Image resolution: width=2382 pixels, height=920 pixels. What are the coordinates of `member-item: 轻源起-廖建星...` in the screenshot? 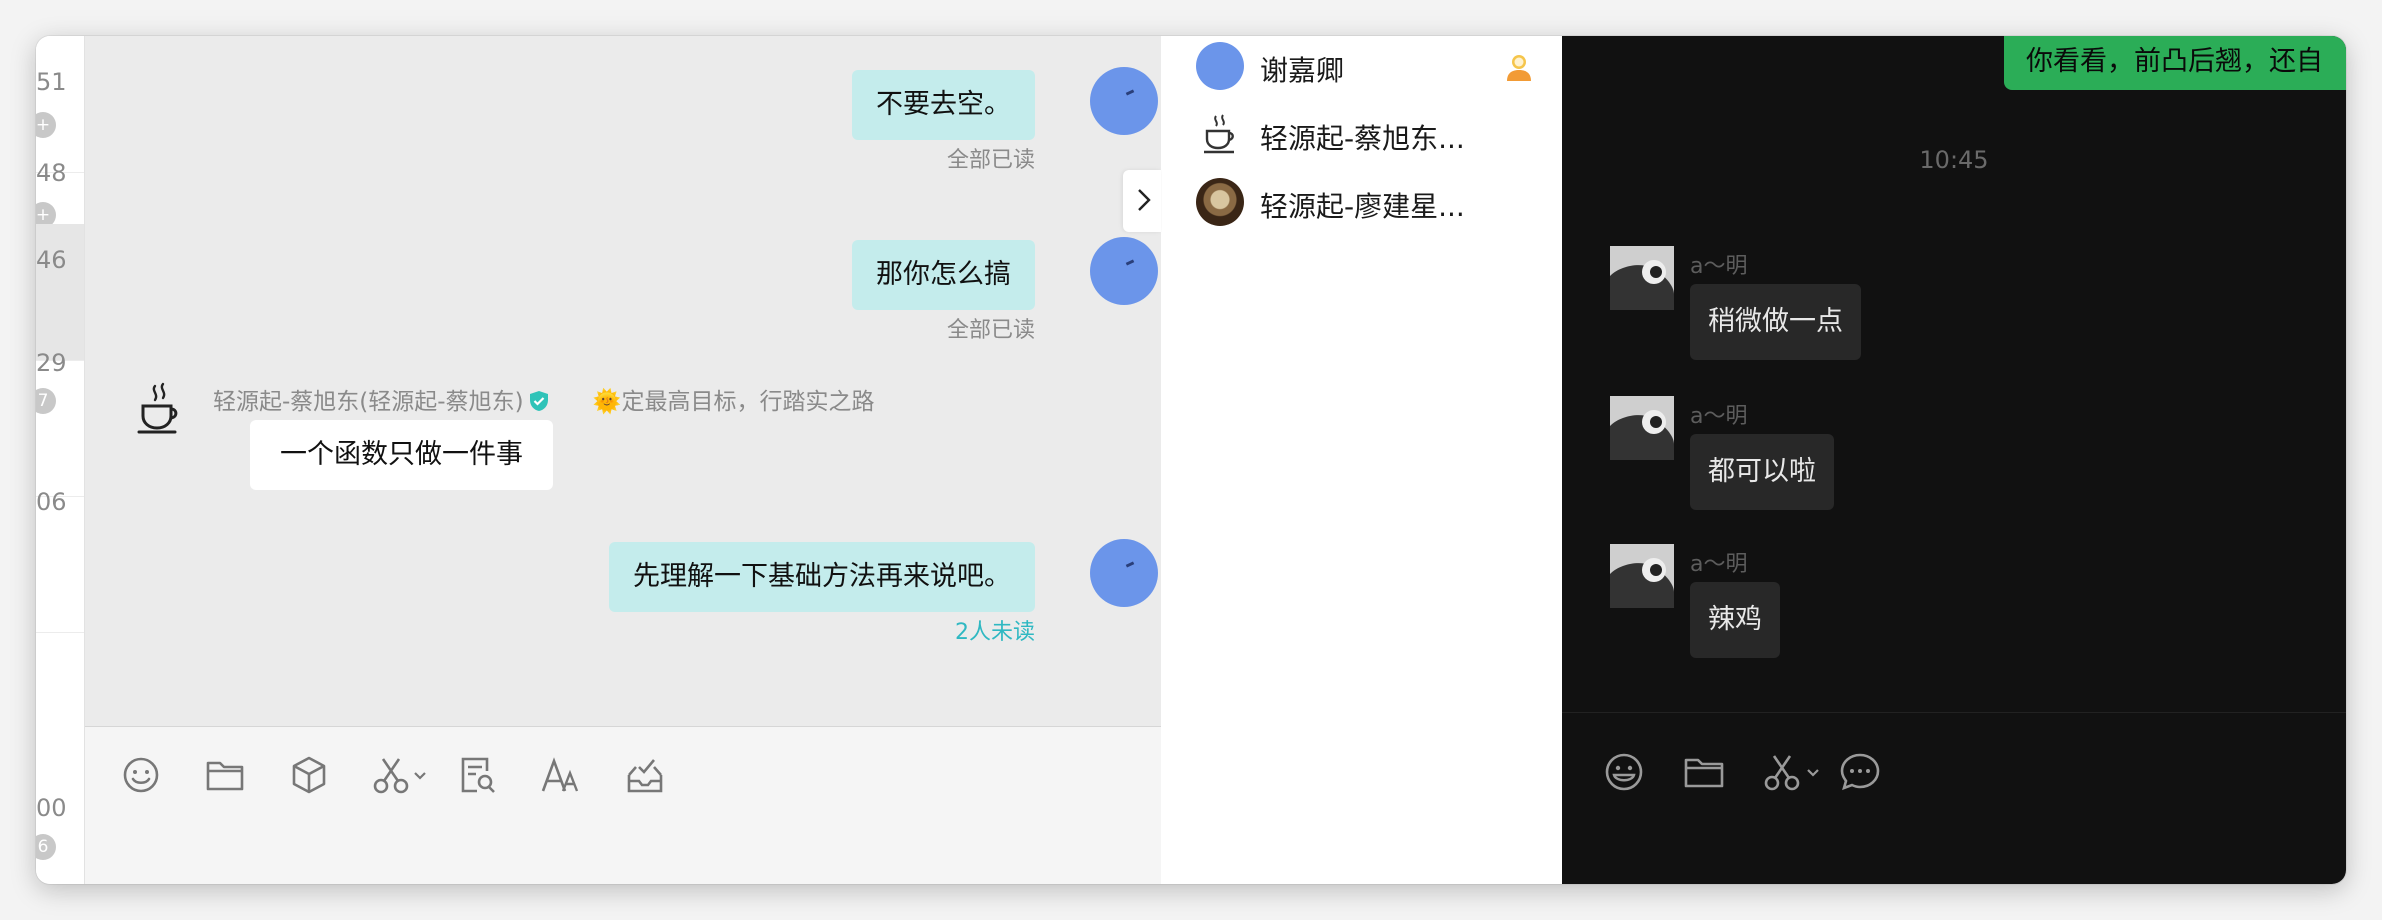 It's located at (1376, 203).